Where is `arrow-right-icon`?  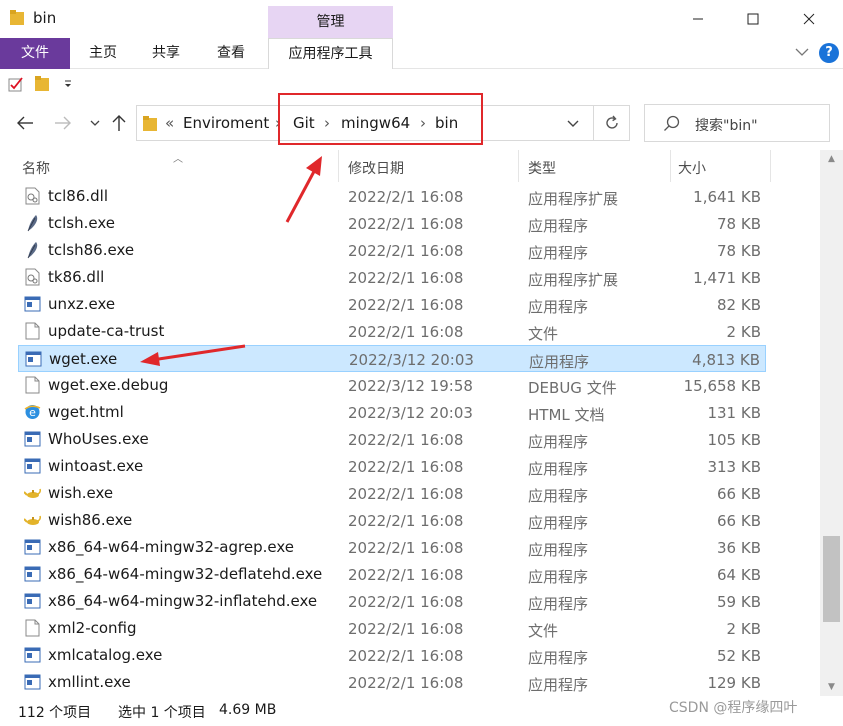 arrow-right-icon is located at coordinates (63, 123).